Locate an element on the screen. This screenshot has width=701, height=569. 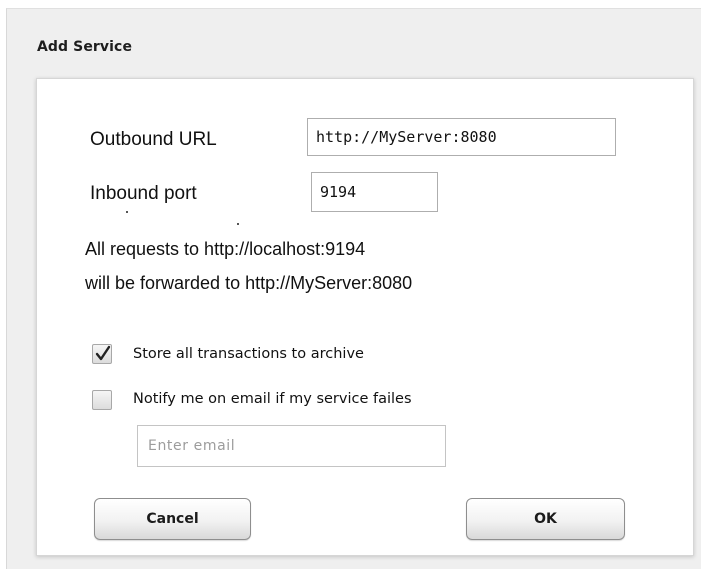
outbound-url-input is located at coordinates (461, 137).